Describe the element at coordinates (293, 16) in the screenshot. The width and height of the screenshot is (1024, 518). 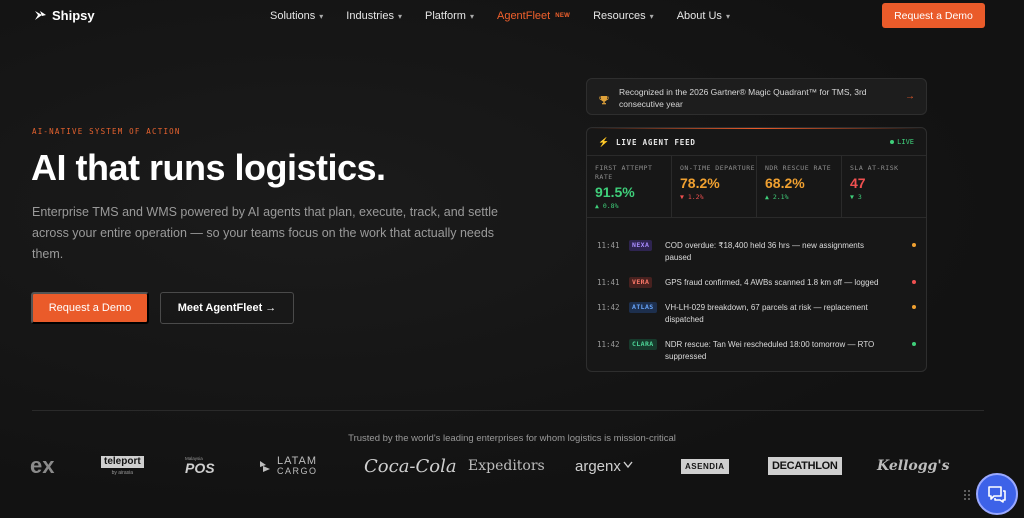
I see `nav-solutions-label: Solutions` at that location.